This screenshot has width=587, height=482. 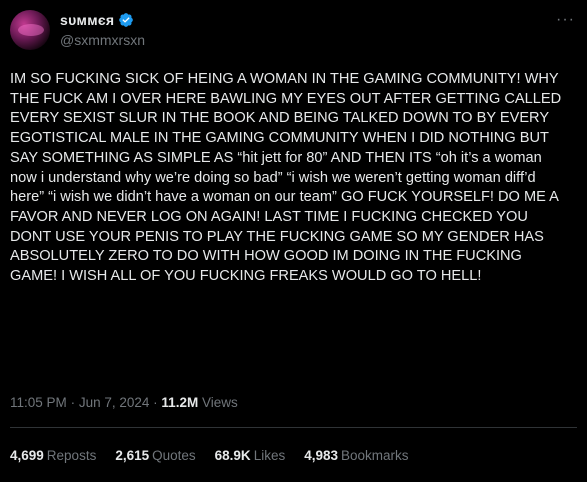 I want to click on likes-label: Likes, so click(x=269, y=455).